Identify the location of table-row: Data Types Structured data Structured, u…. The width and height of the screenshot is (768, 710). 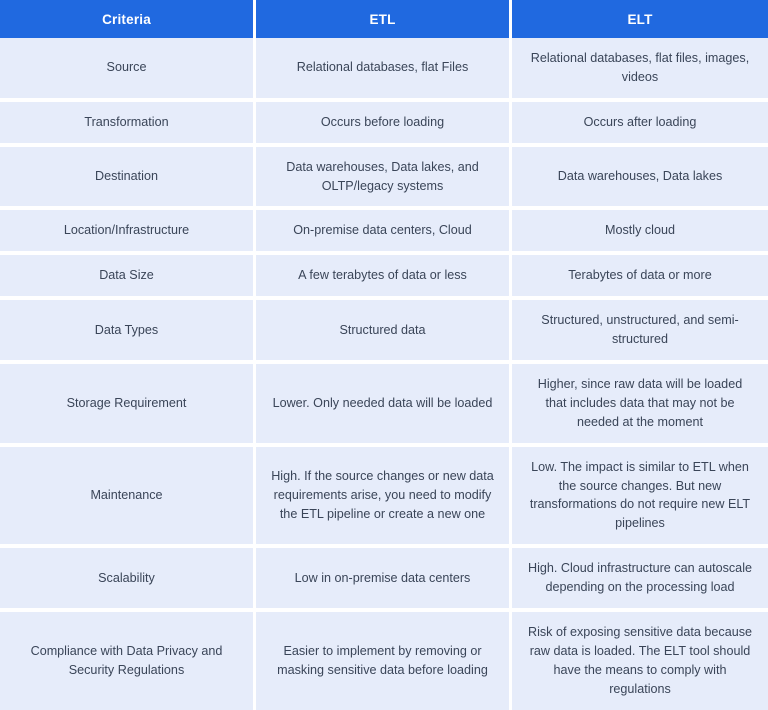
(384, 332).